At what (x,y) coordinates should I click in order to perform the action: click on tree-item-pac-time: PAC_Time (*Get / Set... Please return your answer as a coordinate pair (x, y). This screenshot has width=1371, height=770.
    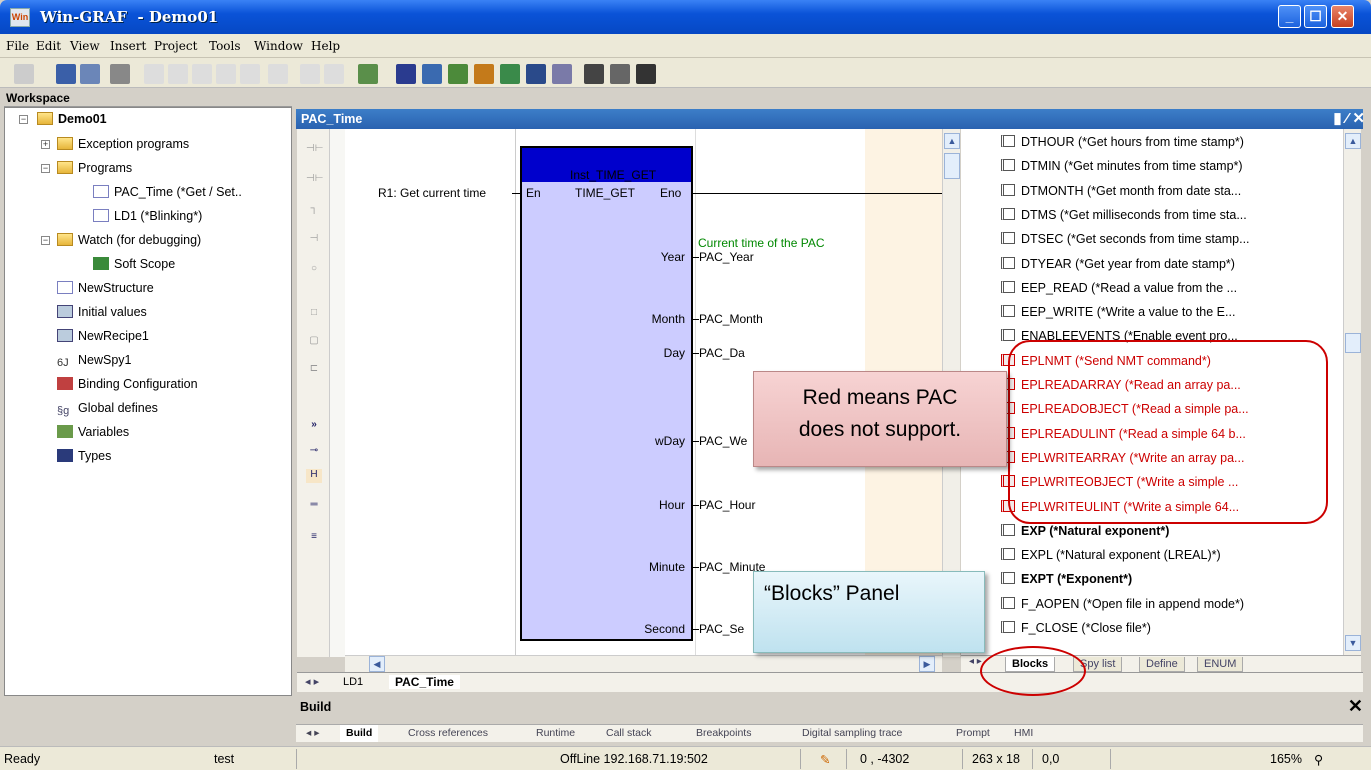
    Looking at the image, I should click on (167, 192).